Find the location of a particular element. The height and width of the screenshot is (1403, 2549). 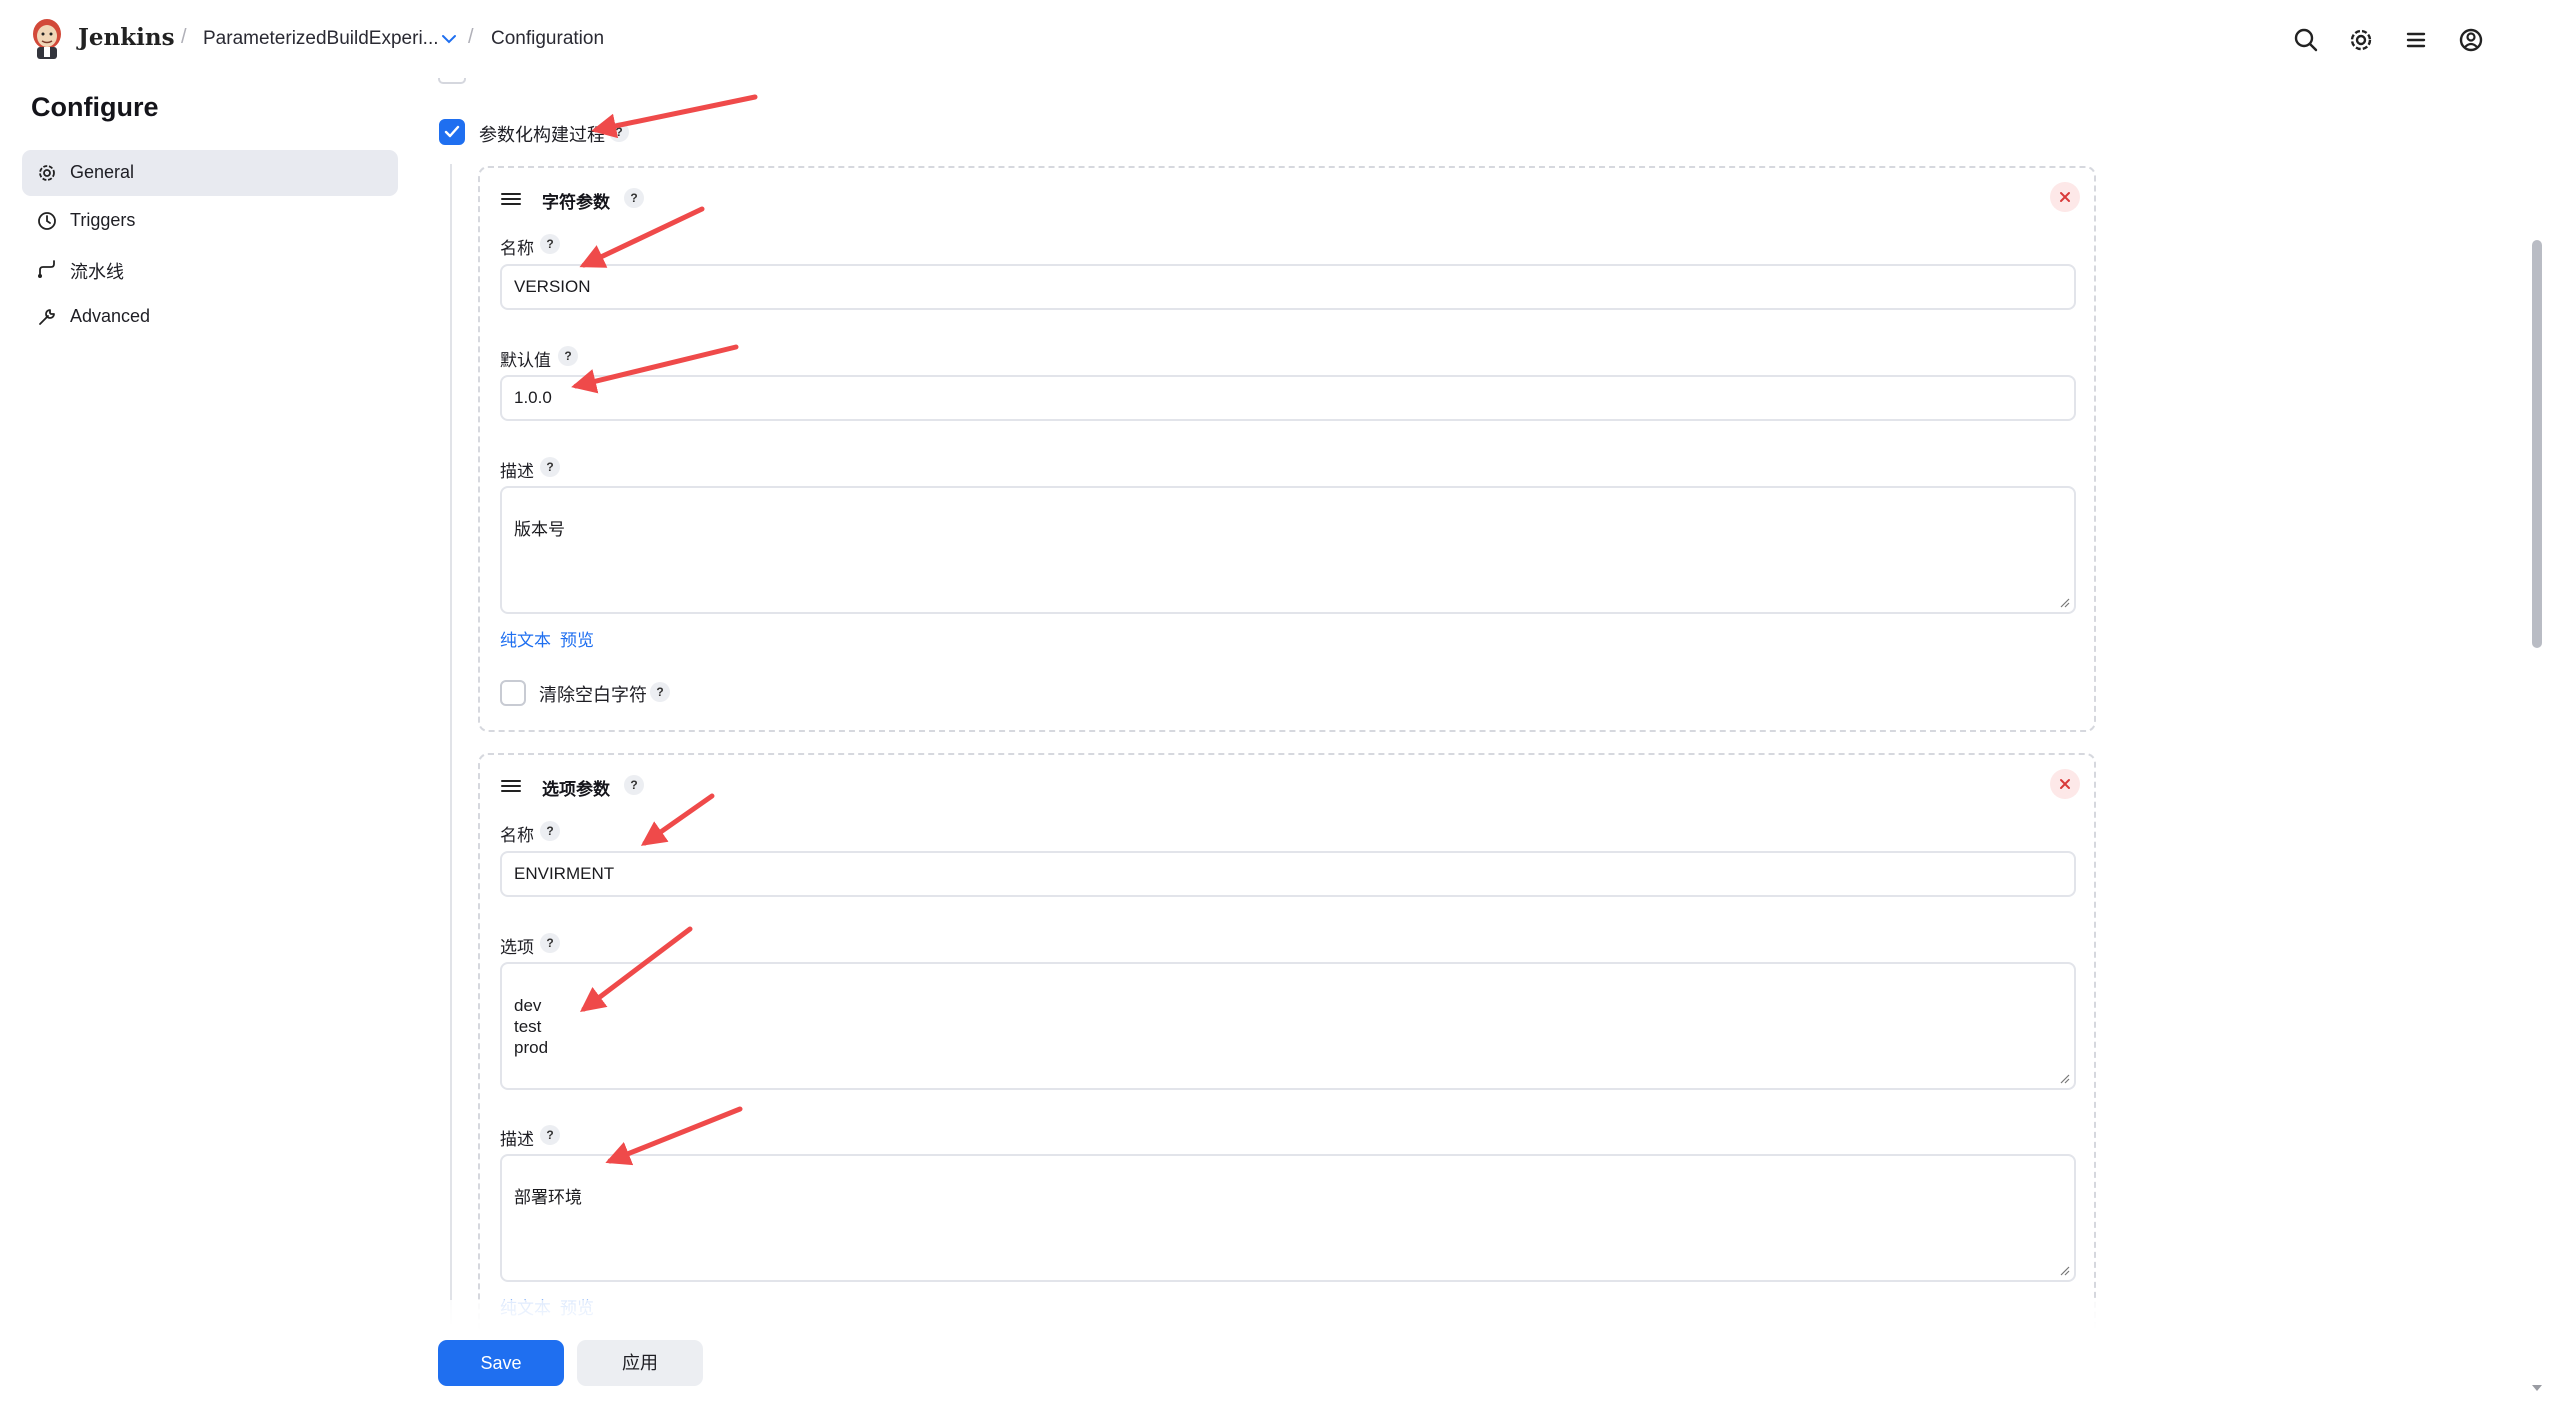

default-value-input: 1.0.0 is located at coordinates (1288, 398).